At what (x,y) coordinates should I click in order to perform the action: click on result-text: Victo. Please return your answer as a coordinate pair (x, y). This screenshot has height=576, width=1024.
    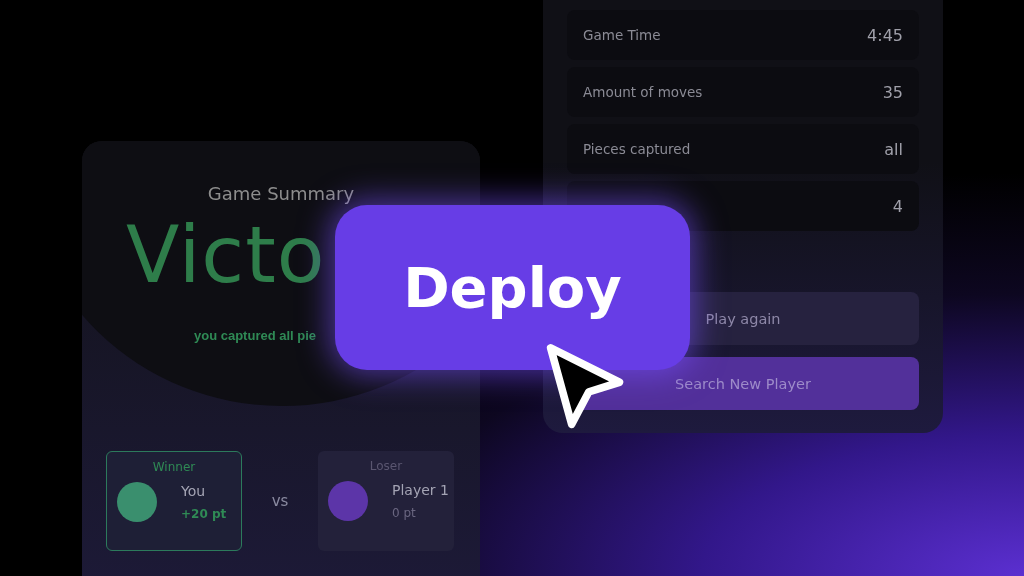
    Looking at the image, I should click on (226, 255).